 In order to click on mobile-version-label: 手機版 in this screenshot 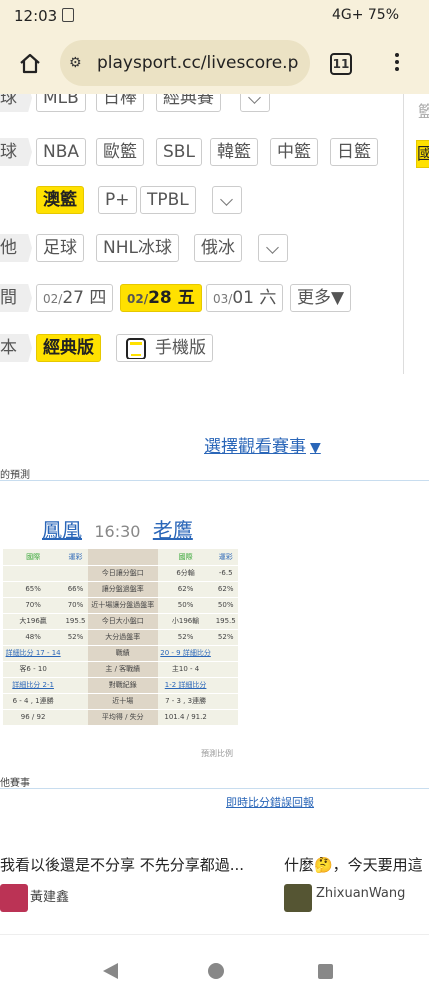, I will do `click(180, 348)`.